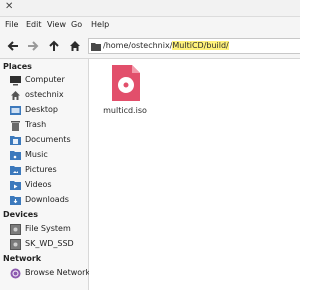 This screenshot has width=320, height=290. I want to click on sidebar-item-sk-wd-ssd: SK_WD_SSD, so click(44, 244).